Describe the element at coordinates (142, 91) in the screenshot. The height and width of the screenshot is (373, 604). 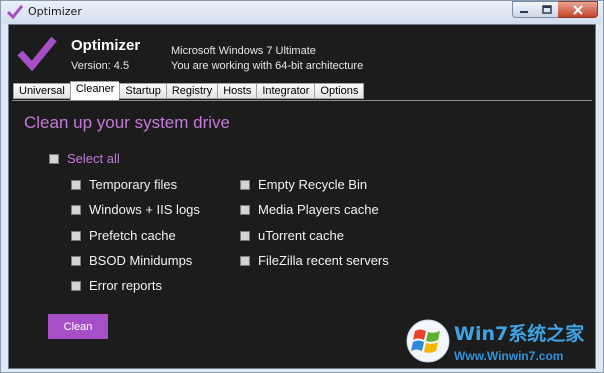
I see `tab-startup: Startup` at that location.